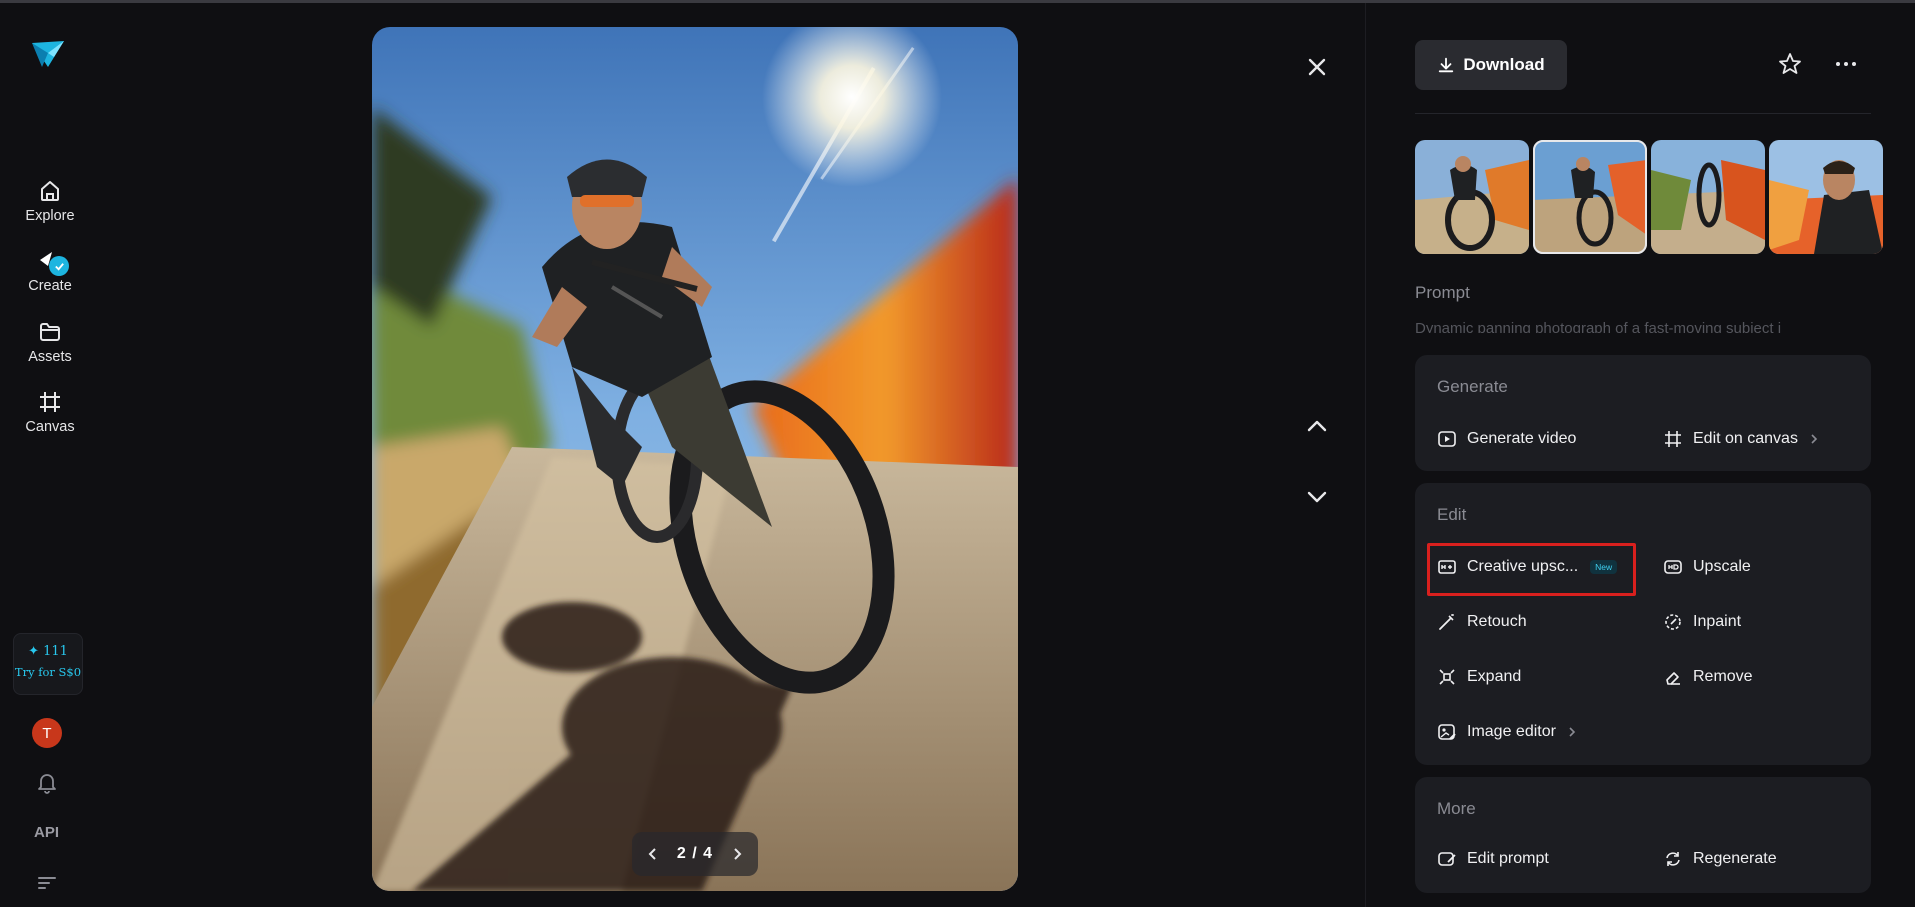 The width and height of the screenshot is (1915, 907). I want to click on eraser-icon, so click(1673, 678).